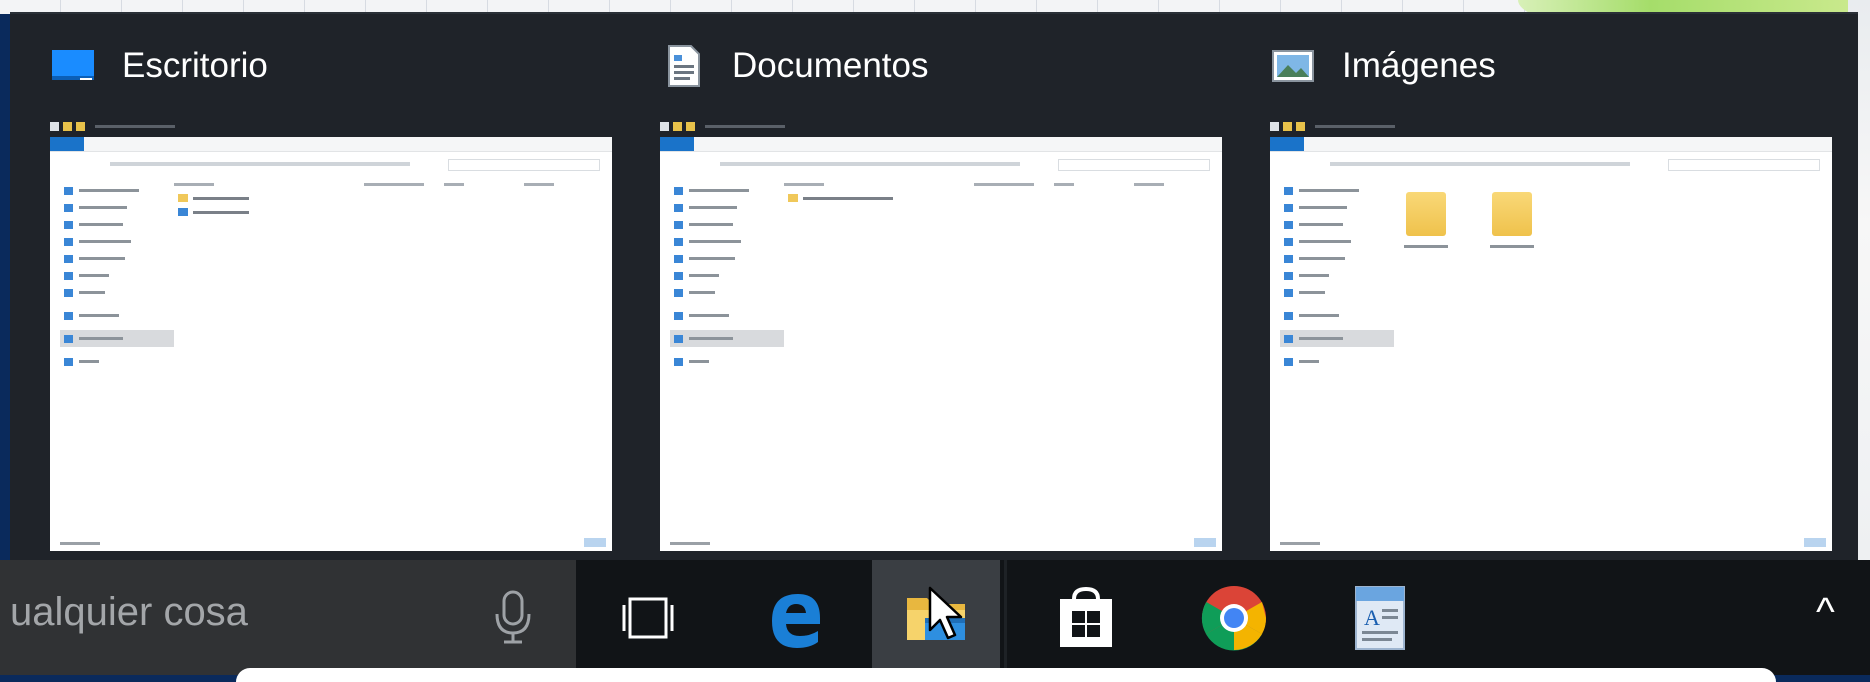  I want to click on taskbar-separator, so click(1005, 617).